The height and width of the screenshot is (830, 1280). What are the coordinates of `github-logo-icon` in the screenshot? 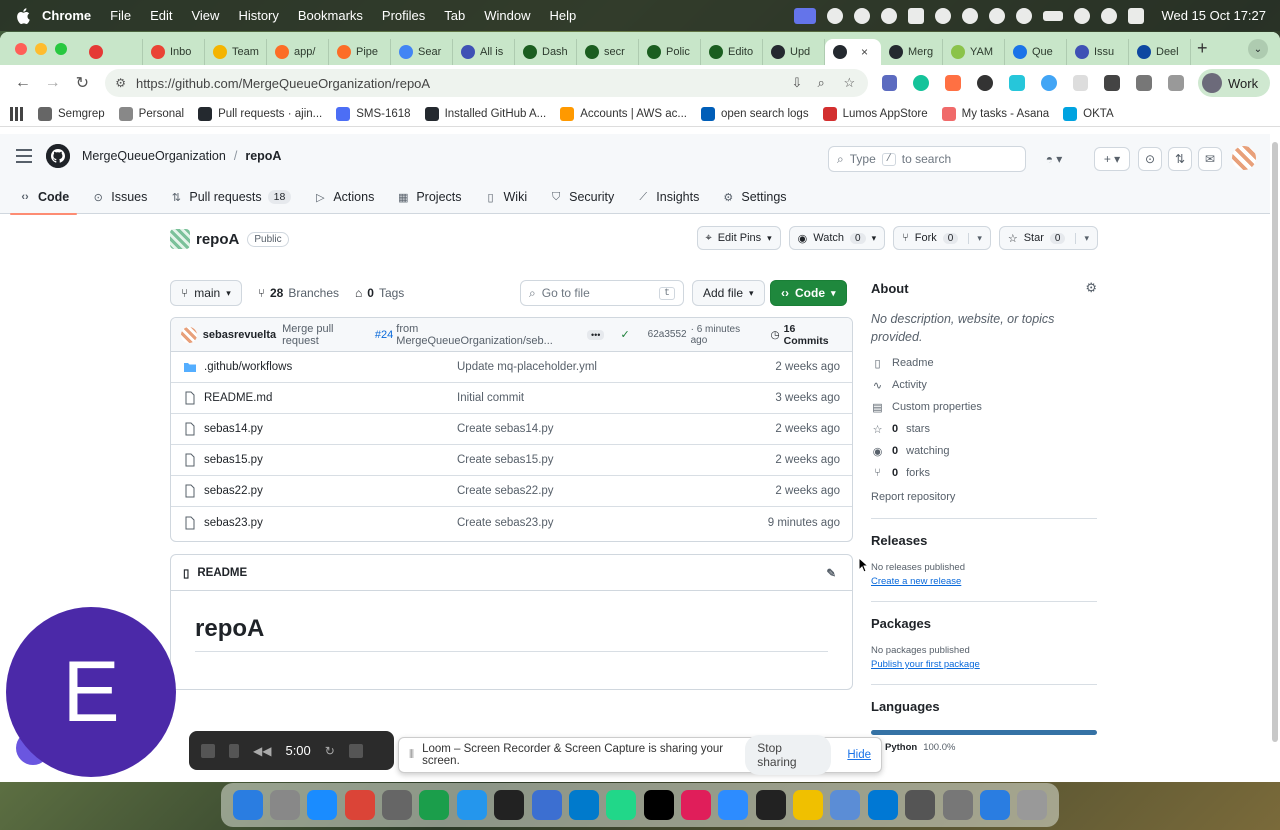 It's located at (58, 156).